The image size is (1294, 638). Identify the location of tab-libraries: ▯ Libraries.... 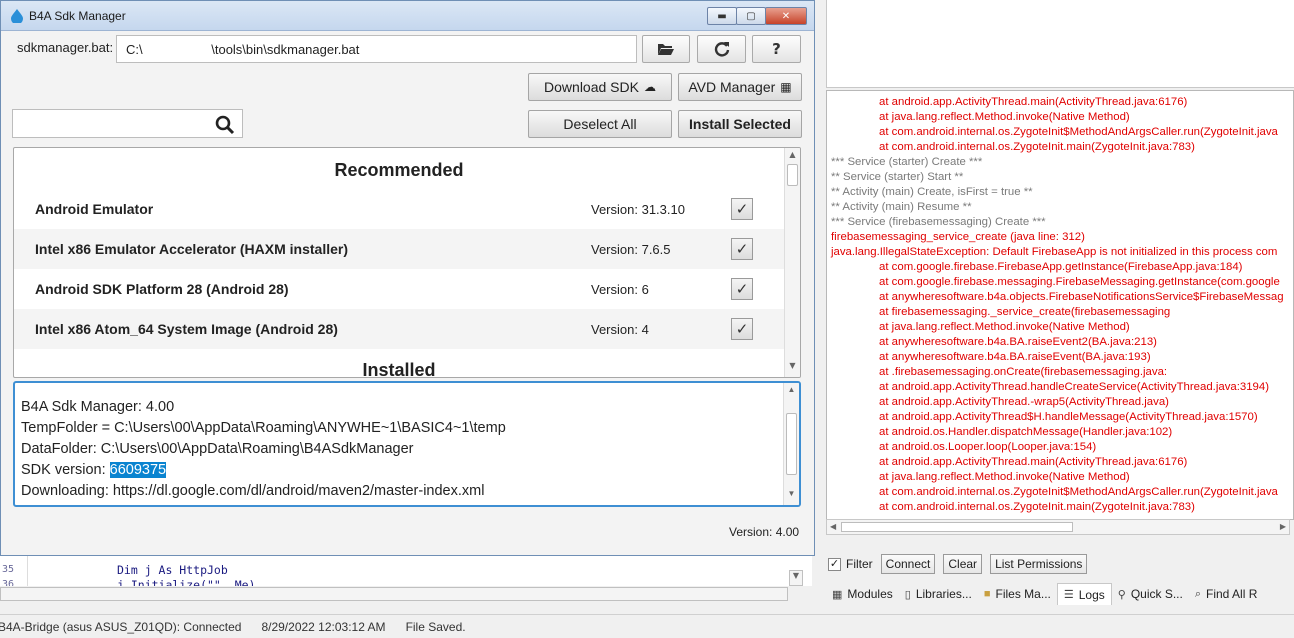
(938, 594).